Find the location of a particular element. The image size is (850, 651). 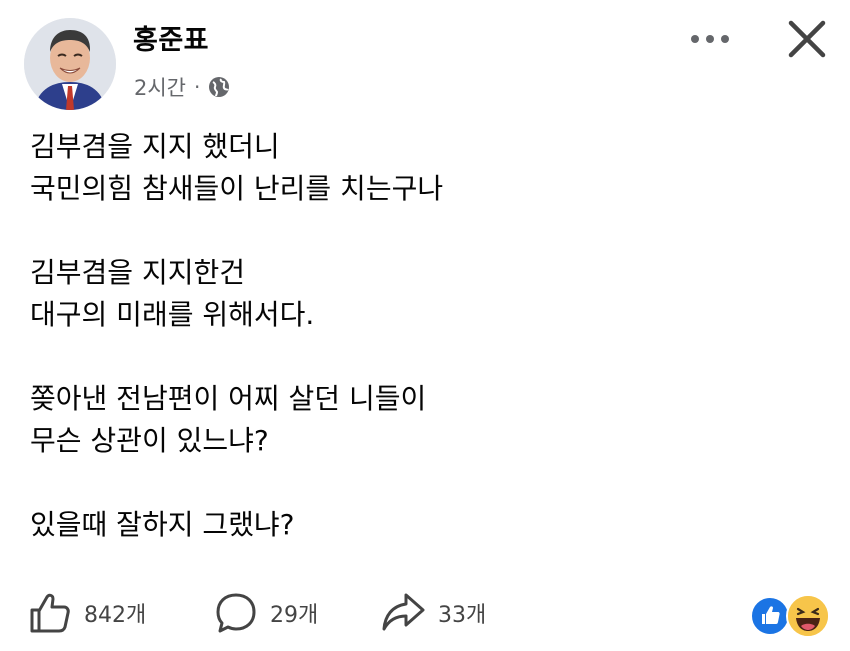

reaction-summary is located at coordinates (790, 616).